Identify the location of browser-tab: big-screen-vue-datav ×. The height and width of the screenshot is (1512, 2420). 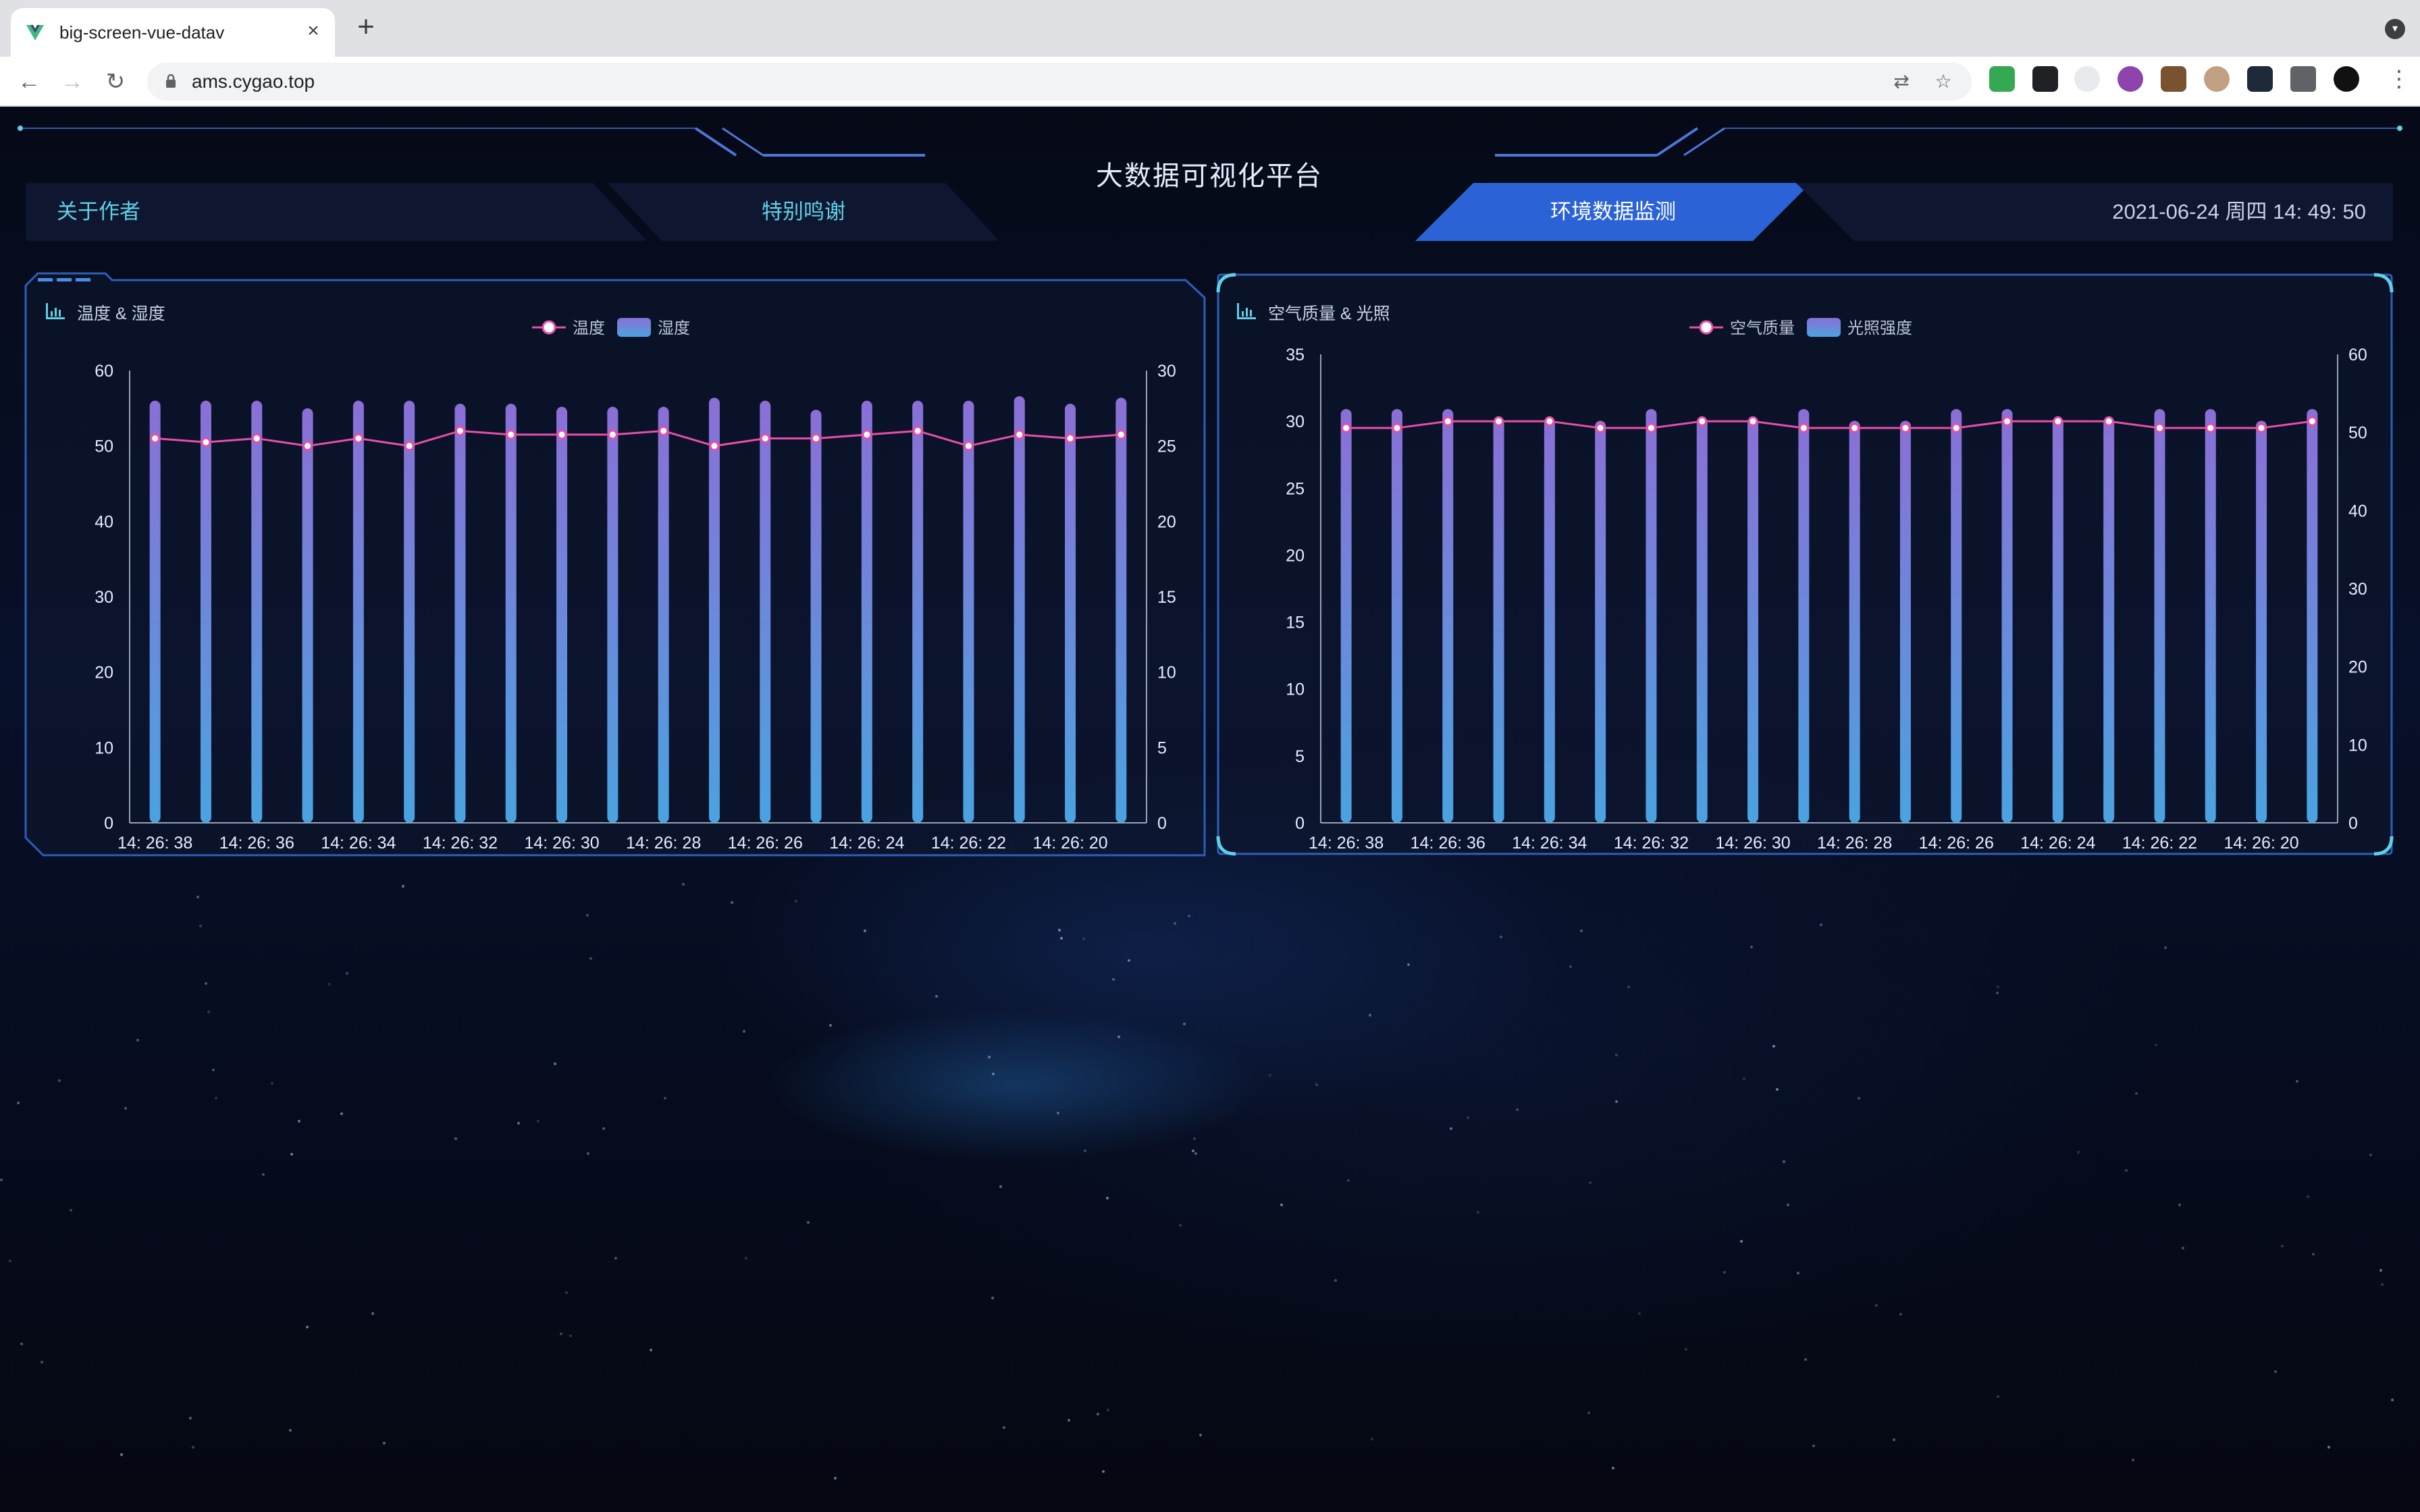
(173, 32).